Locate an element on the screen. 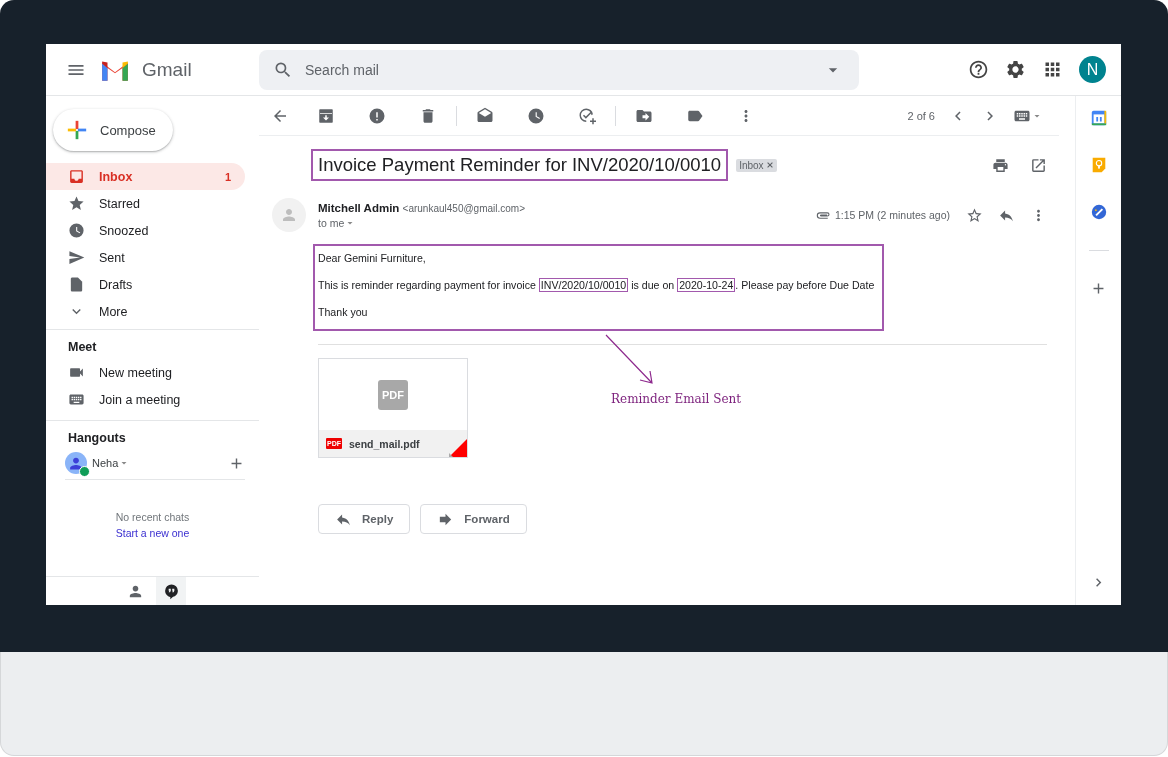 Image resolution: width=1168 pixels, height=757 pixels. report-spam-icon is located at coordinates (377, 115).